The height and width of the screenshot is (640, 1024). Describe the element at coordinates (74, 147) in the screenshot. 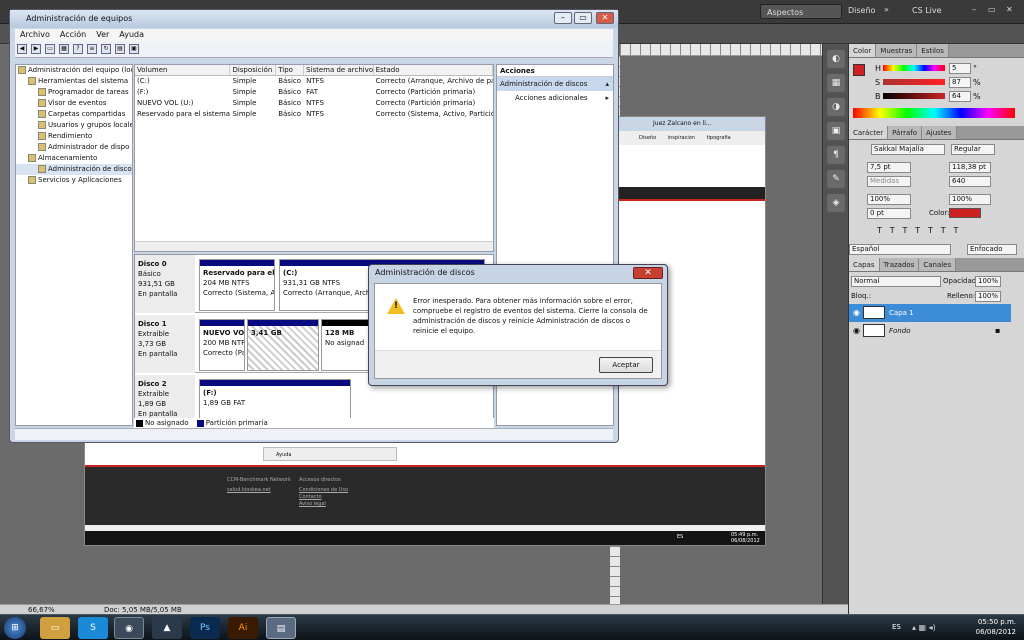

I see `tree-item: Administrador de dispo` at that location.